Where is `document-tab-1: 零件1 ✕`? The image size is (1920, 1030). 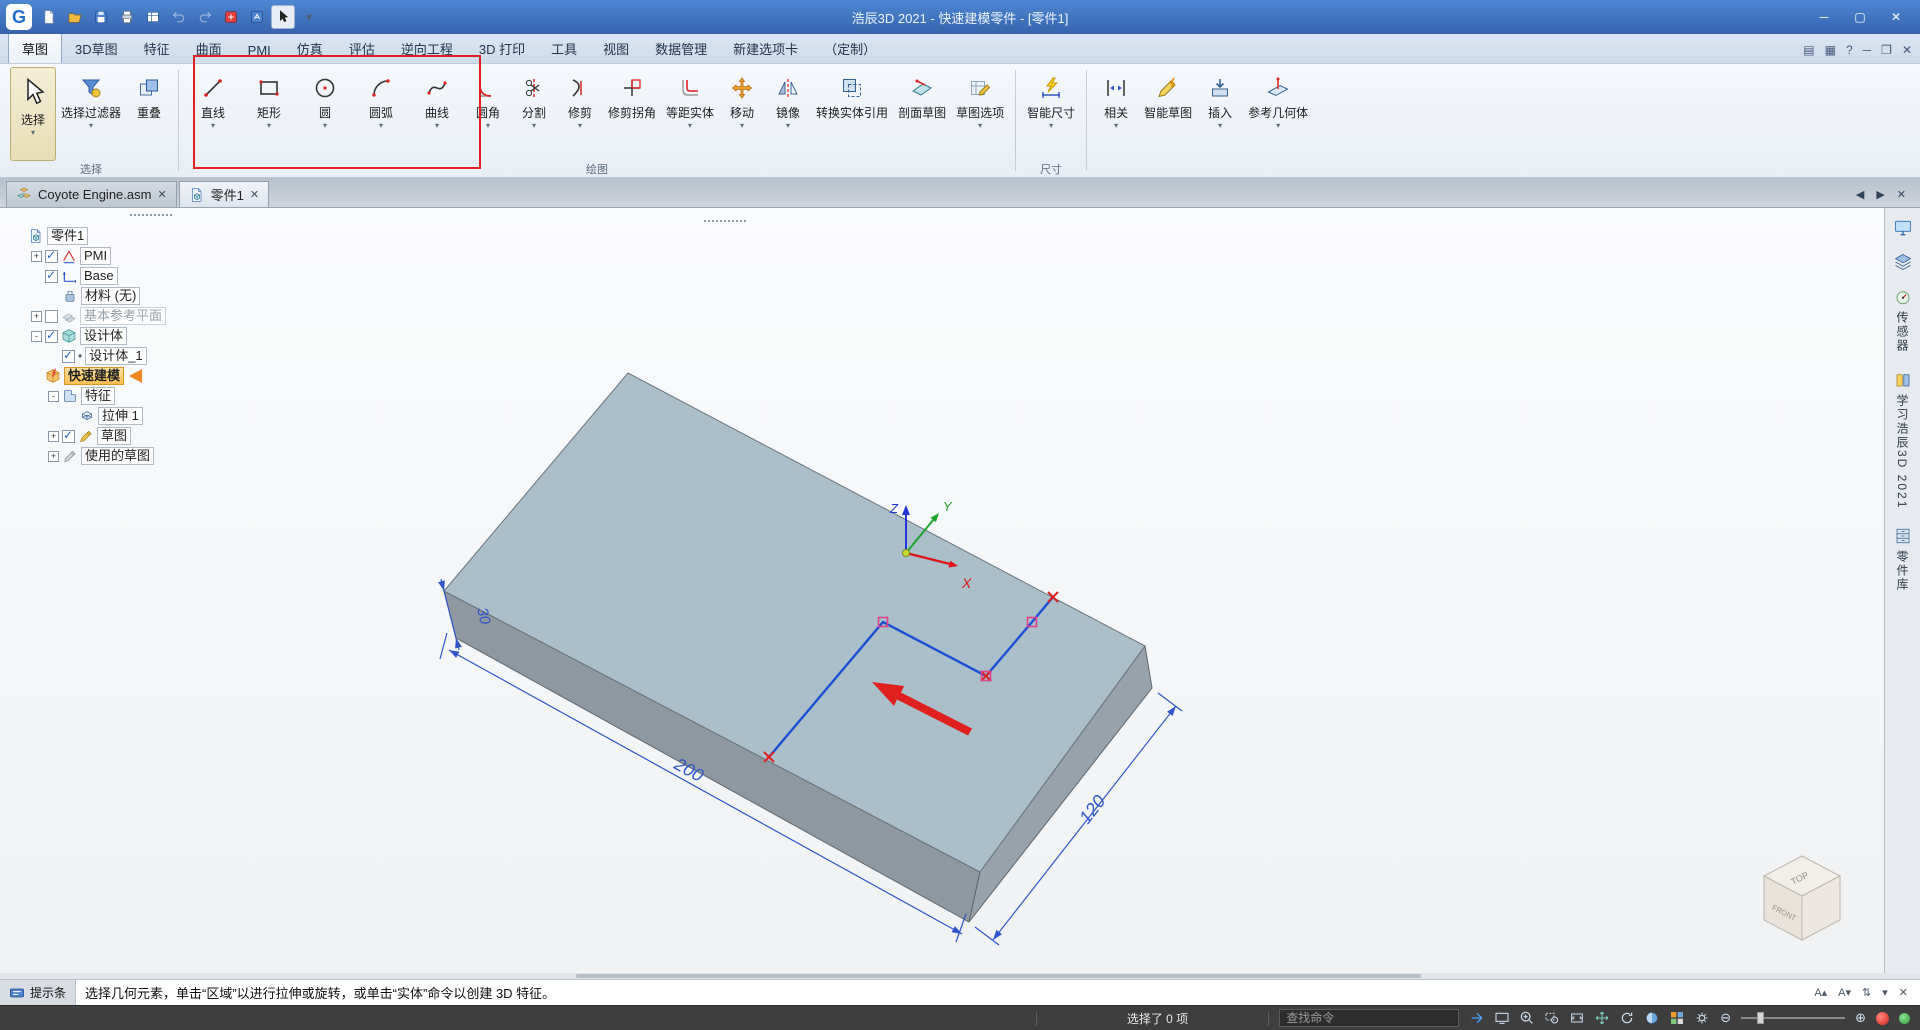 document-tab-1: 零件1 ✕ is located at coordinates (224, 194).